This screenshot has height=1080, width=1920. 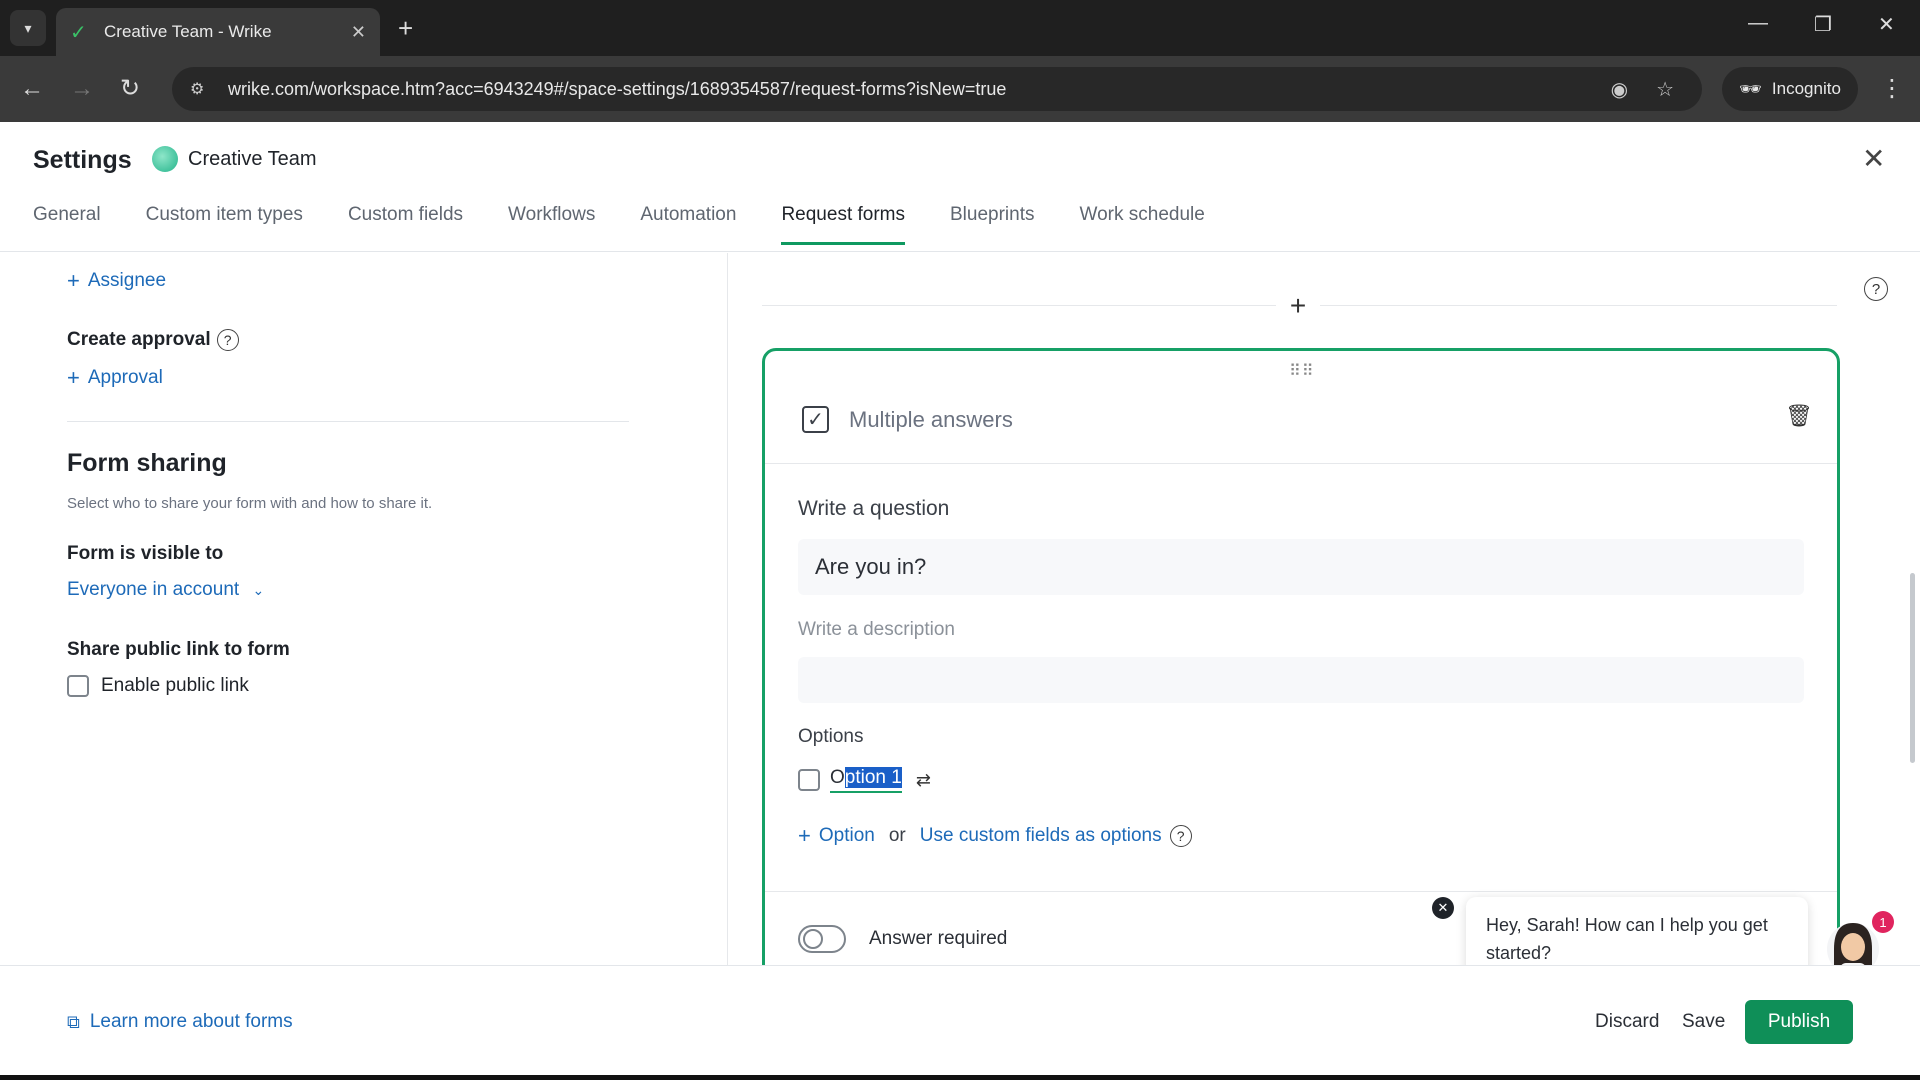 I want to click on option-text-input: Option 1, so click(x=866, y=780).